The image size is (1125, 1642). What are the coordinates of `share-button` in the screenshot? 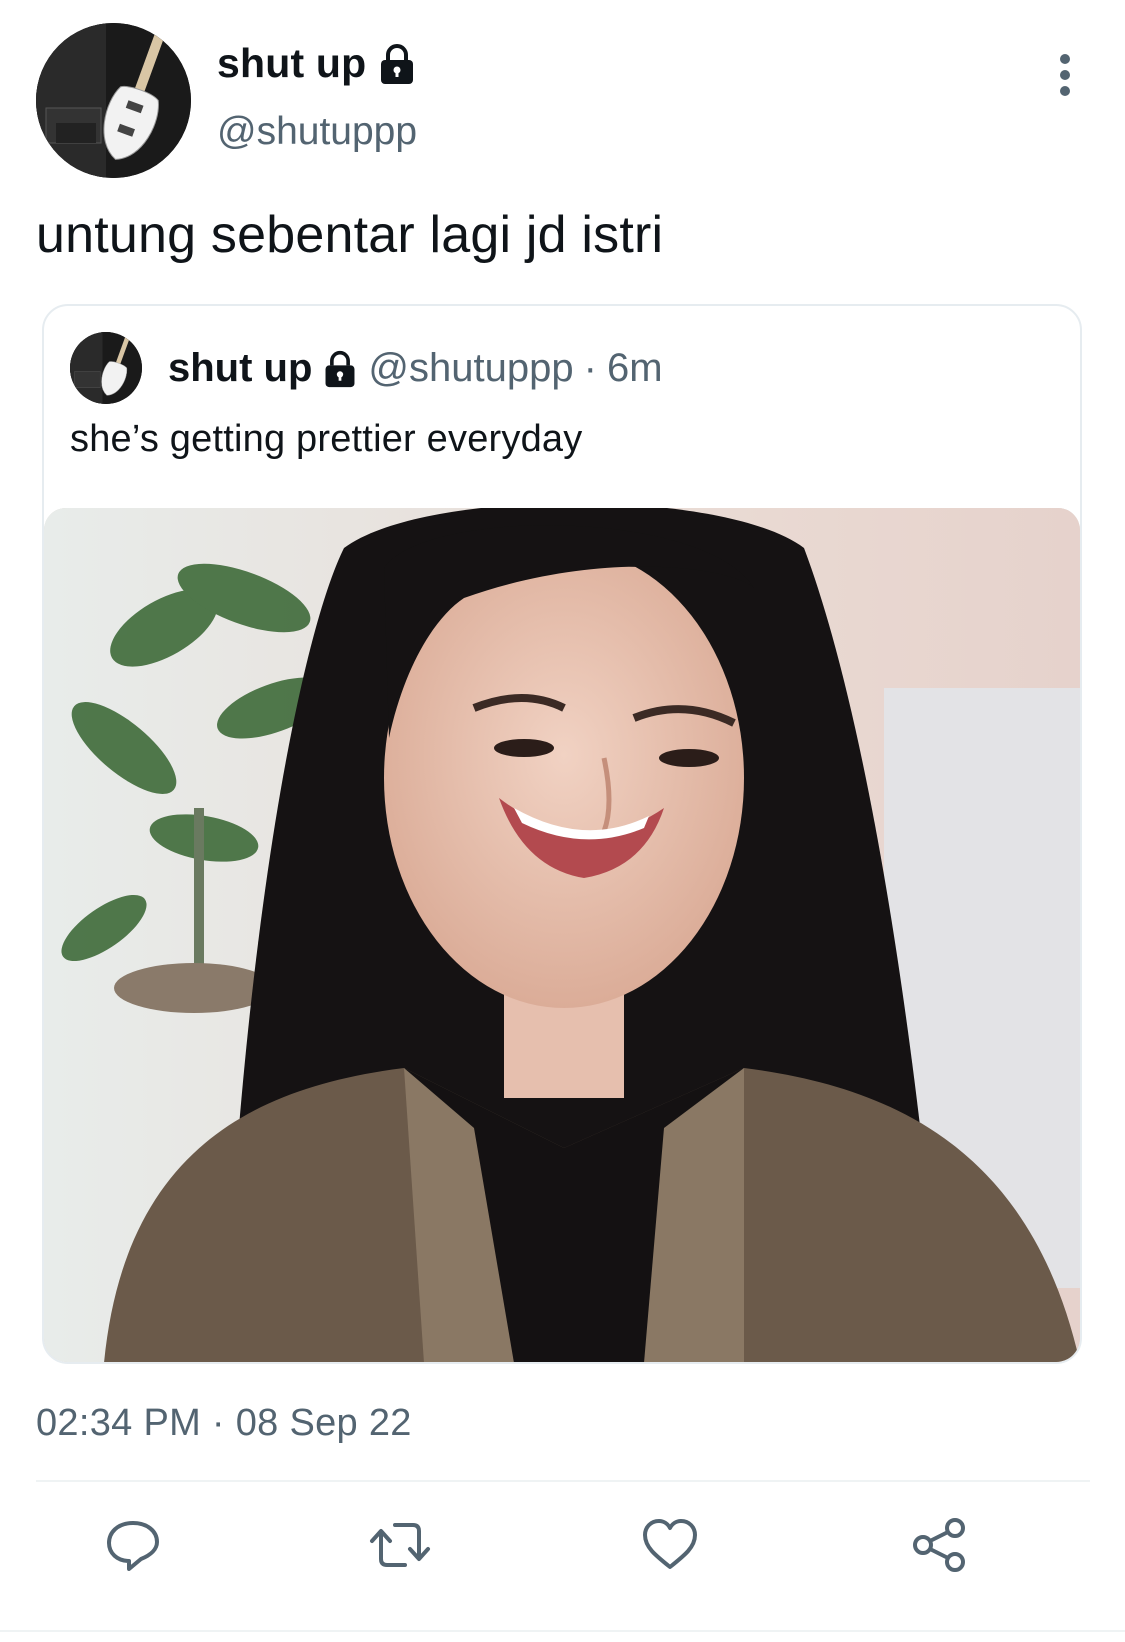 It's located at (940, 1545).